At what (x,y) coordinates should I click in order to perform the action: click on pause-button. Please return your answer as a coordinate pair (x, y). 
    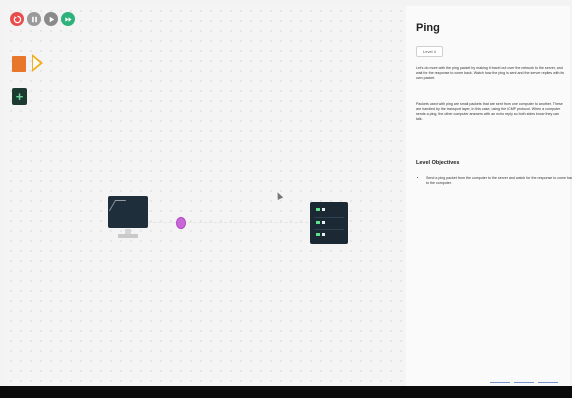
    Looking at the image, I should click on (34, 19).